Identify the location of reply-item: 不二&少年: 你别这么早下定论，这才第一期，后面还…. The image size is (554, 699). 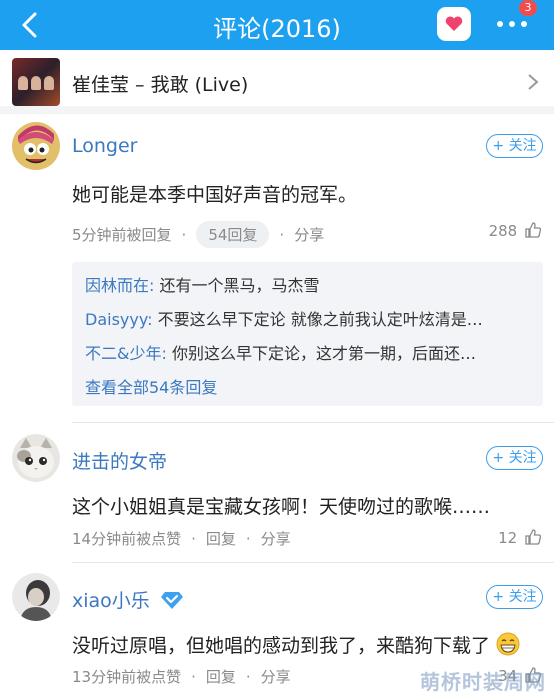
(309, 352).